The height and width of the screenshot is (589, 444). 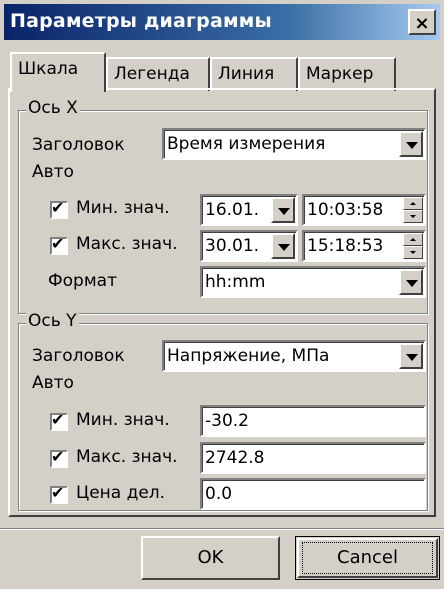 I want to click on axis-y-auto-label: Авто, so click(x=53, y=383).